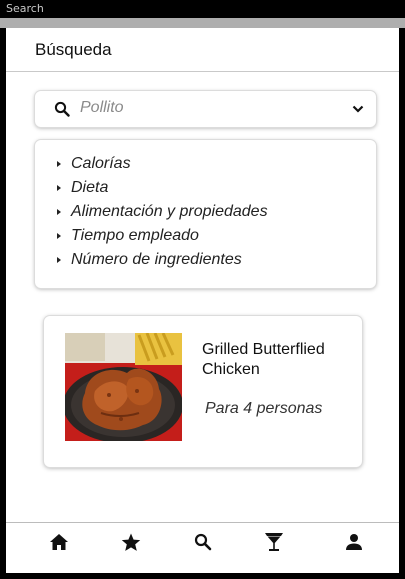 Image resolution: width=405 pixels, height=579 pixels. Describe the element at coordinates (358, 109) in the screenshot. I see `chevron-down-icon` at that location.